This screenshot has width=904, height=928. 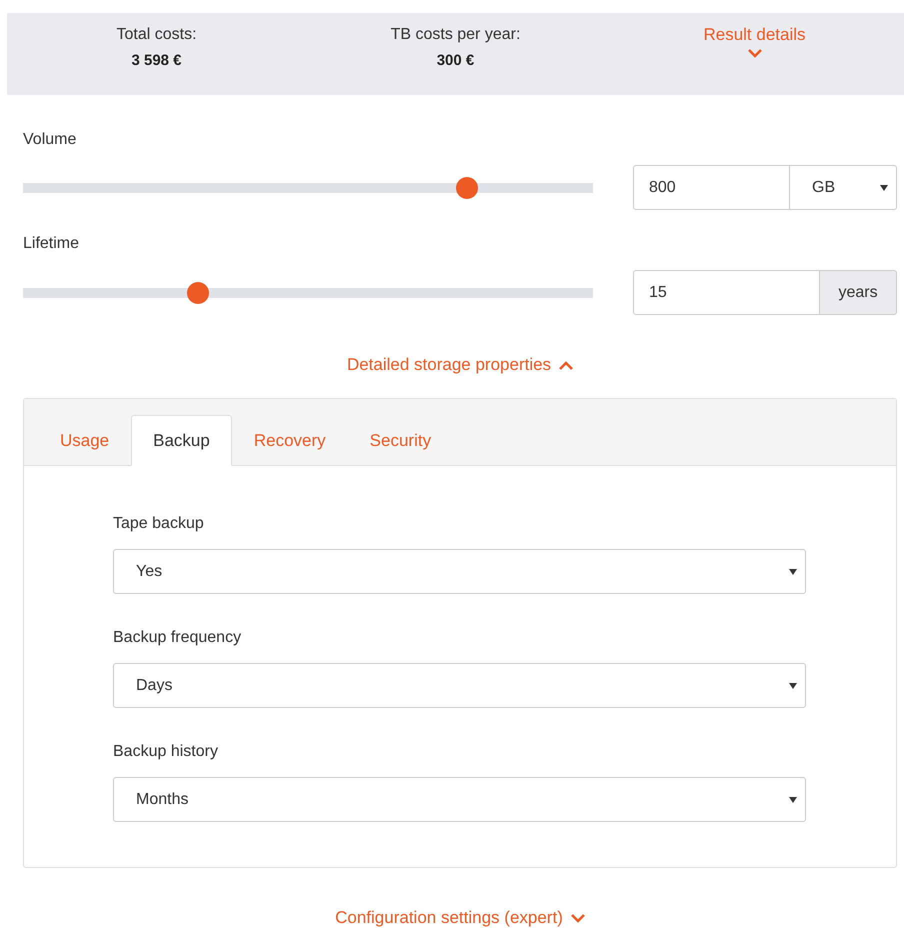 I want to click on number-input: 15, so click(x=726, y=292).